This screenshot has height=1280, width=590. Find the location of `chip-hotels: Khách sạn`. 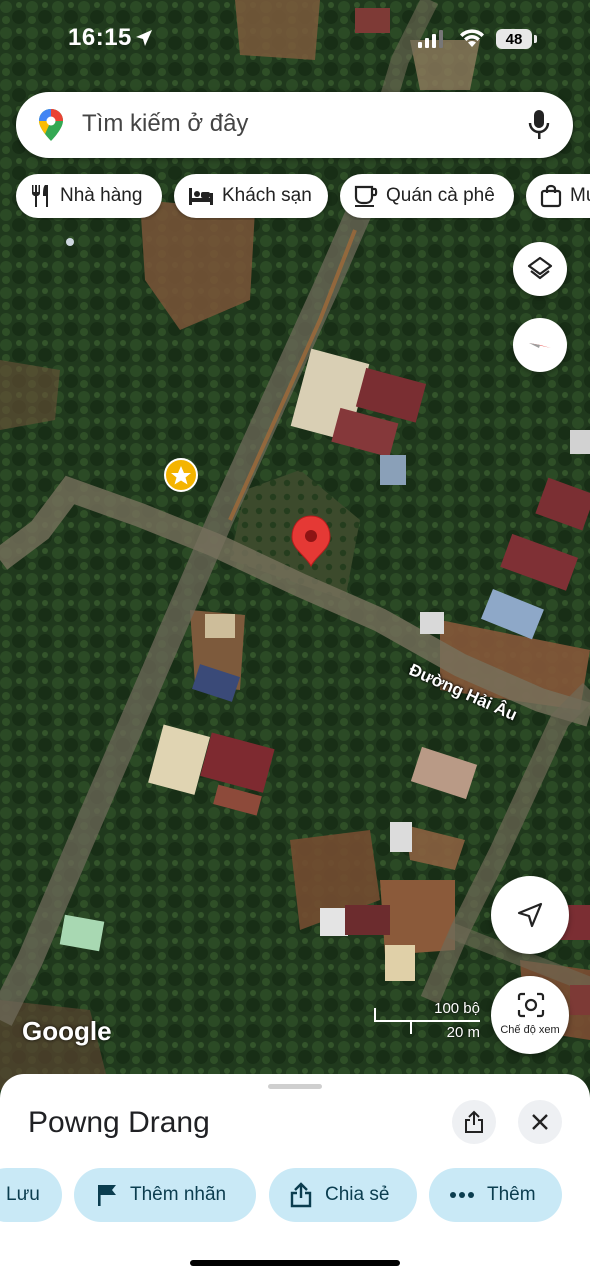

chip-hotels: Khách sạn is located at coordinates (251, 196).